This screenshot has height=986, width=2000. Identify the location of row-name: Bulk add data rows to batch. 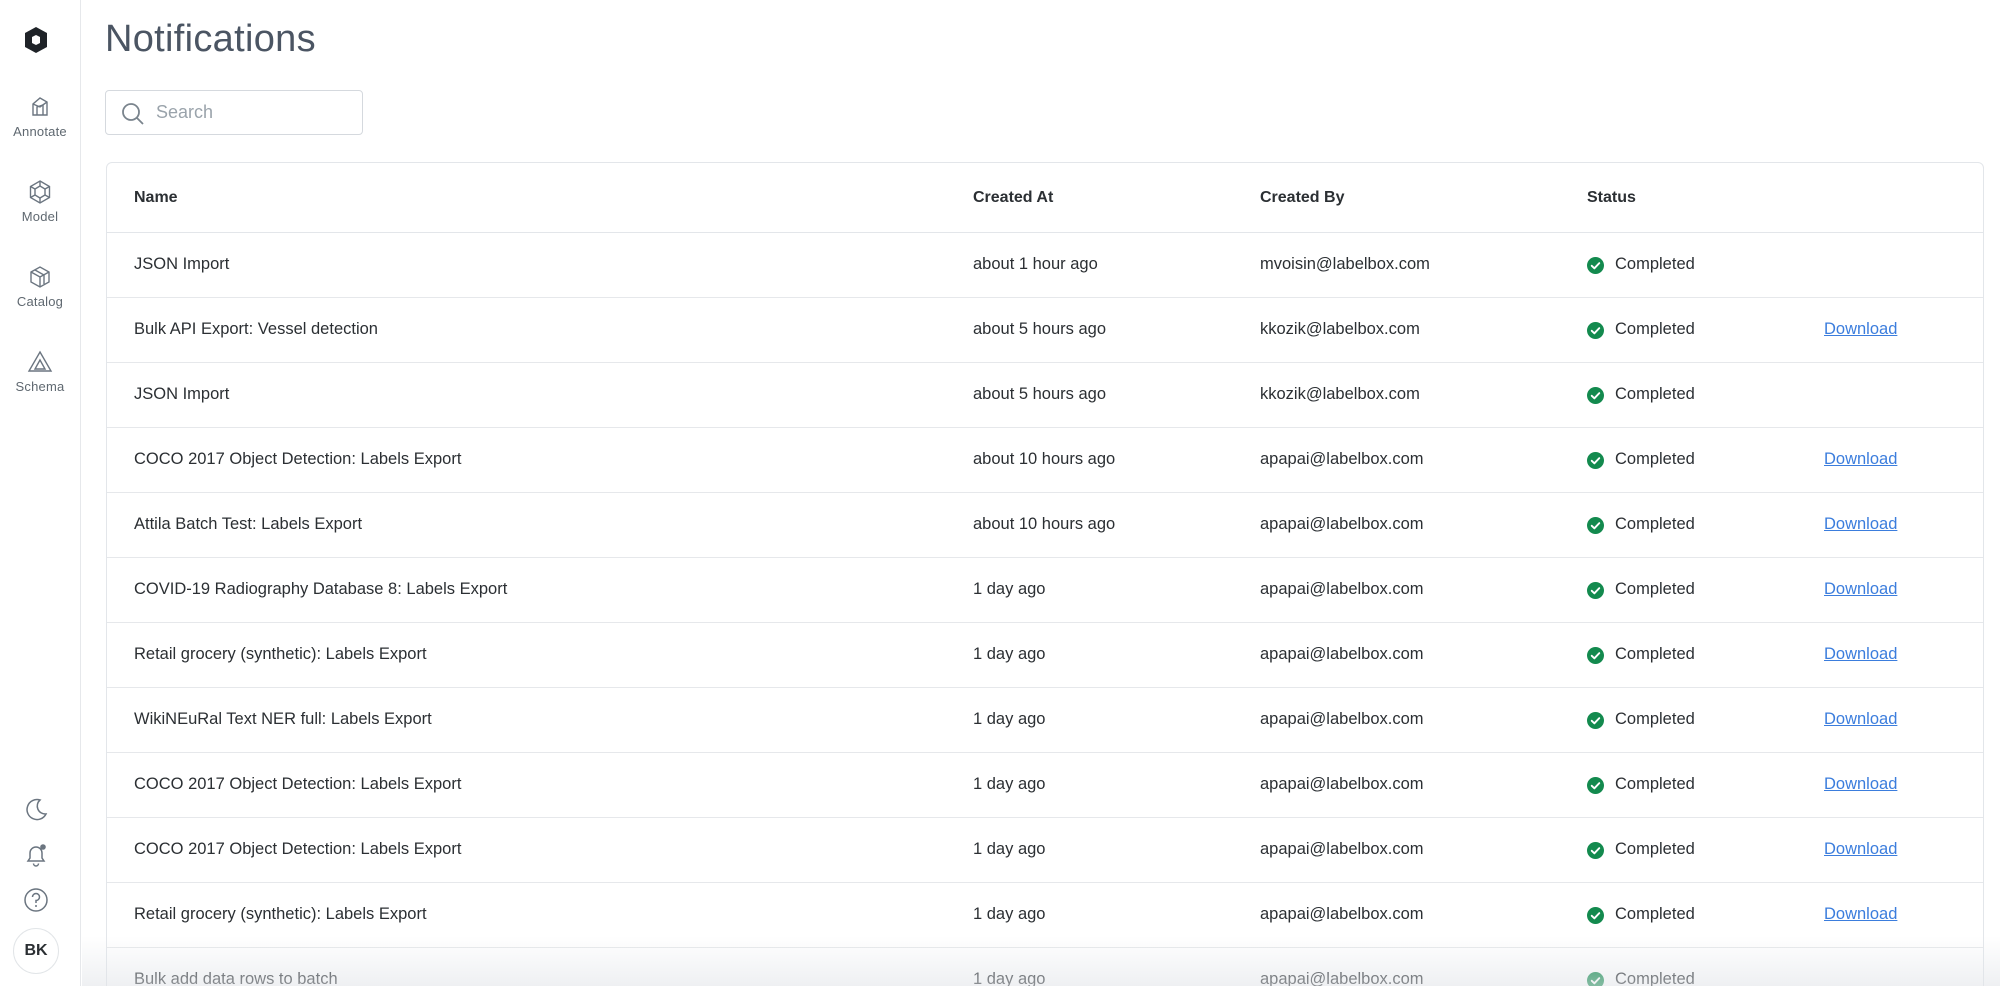
(236, 978).